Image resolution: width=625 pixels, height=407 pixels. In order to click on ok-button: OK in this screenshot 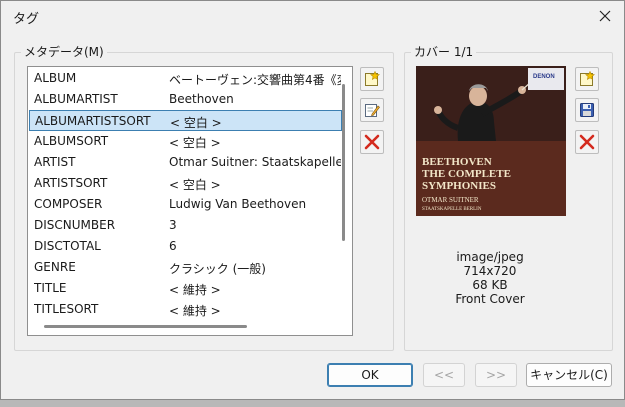, I will do `click(370, 375)`.